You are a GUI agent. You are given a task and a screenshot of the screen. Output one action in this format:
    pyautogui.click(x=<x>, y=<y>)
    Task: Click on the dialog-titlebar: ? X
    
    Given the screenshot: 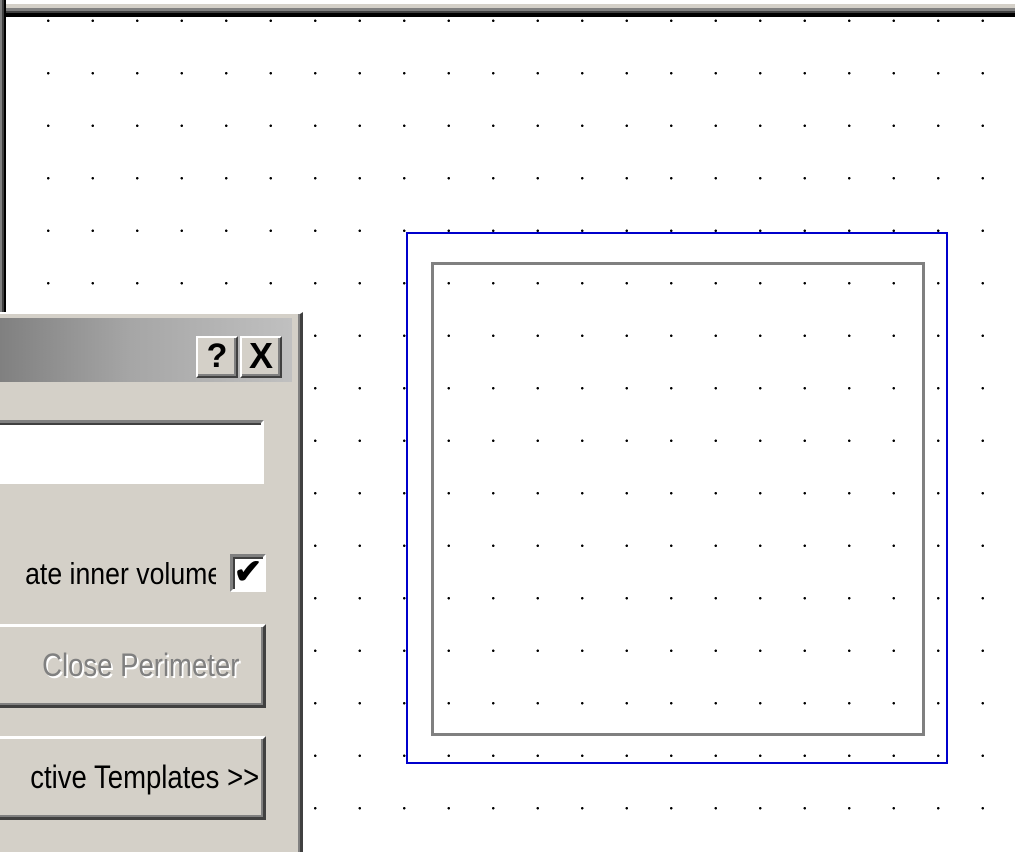 What is the action you would take?
    pyautogui.click(x=146, y=350)
    